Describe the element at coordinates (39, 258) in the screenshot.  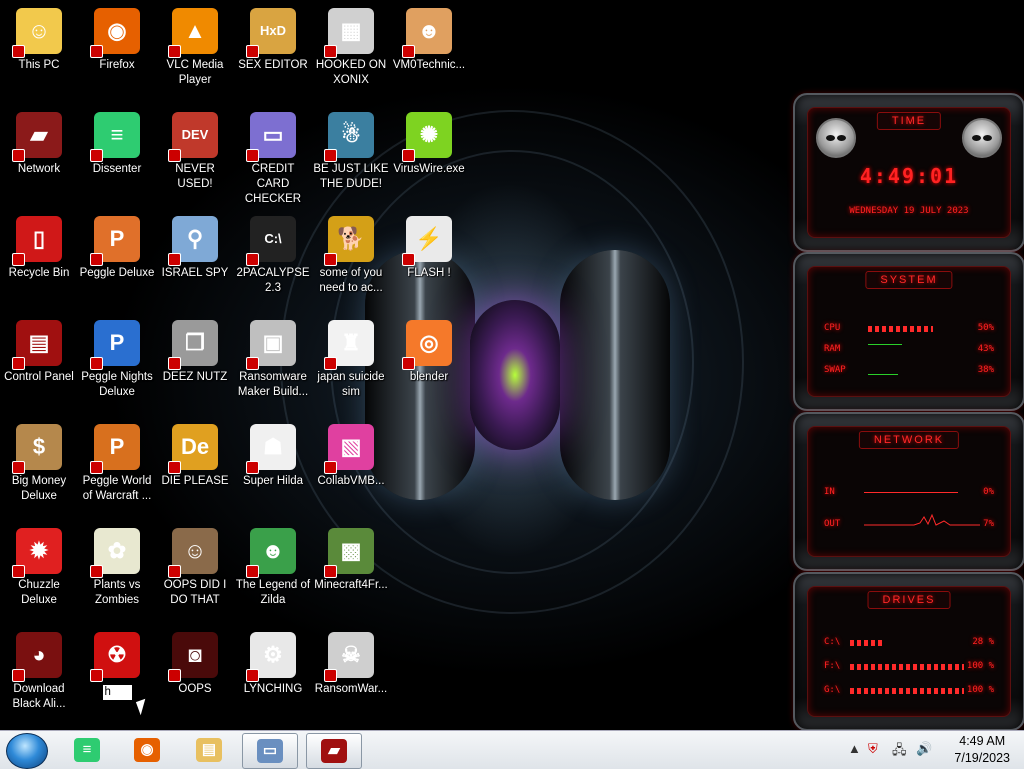
I see `desktop-icon-recycle-bin: ▯ Recycle Bin` at that location.